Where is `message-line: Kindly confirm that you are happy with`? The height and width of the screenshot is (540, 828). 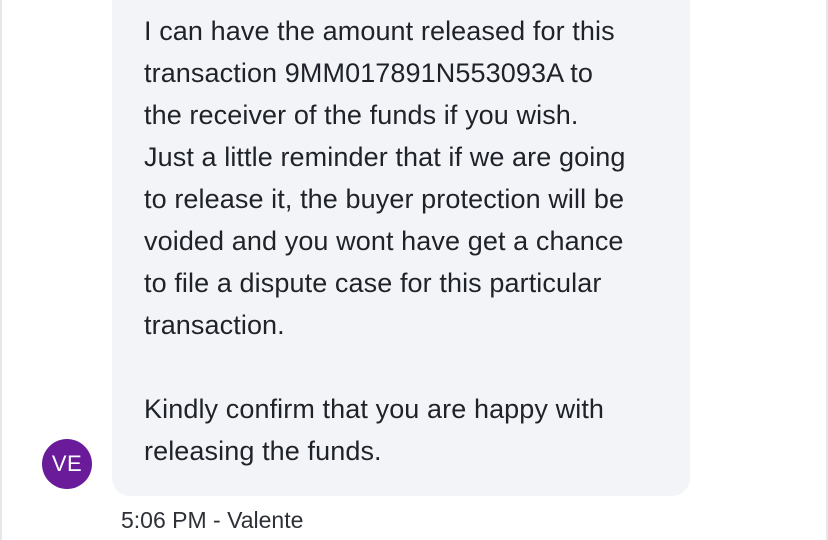
message-line: Kindly confirm that you are happy with is located at coordinates (374, 409).